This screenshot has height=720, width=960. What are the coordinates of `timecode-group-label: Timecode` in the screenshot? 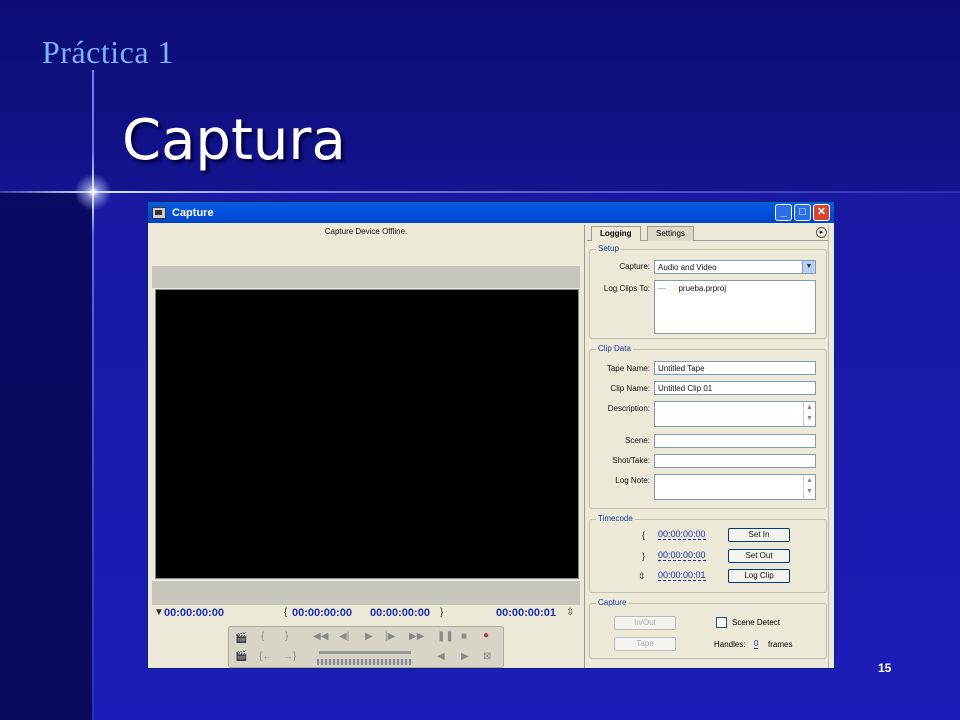 It's located at (615, 518).